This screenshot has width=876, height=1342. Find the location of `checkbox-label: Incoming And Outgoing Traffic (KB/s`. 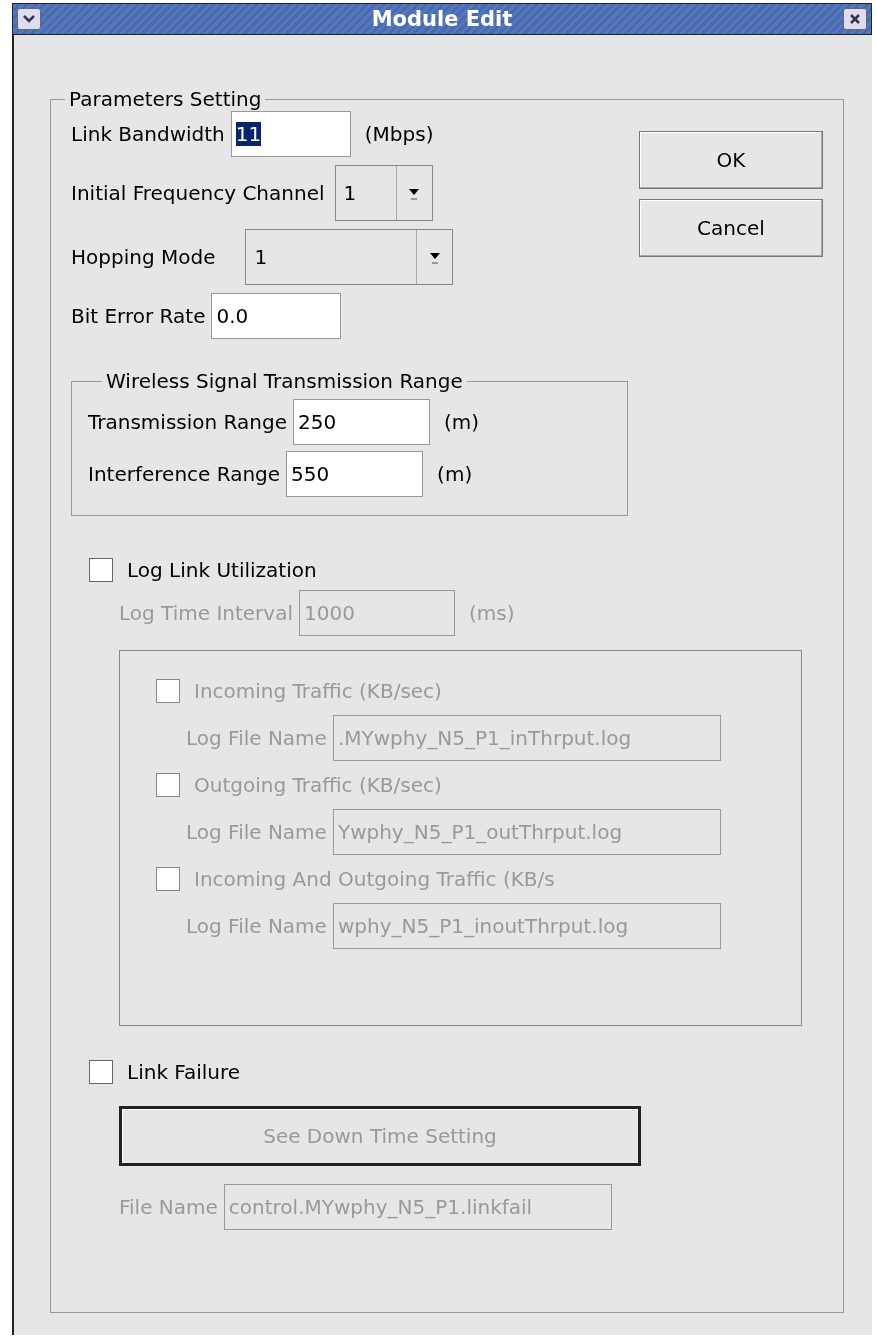

checkbox-label: Incoming And Outgoing Traffic (KB/s is located at coordinates (374, 879).